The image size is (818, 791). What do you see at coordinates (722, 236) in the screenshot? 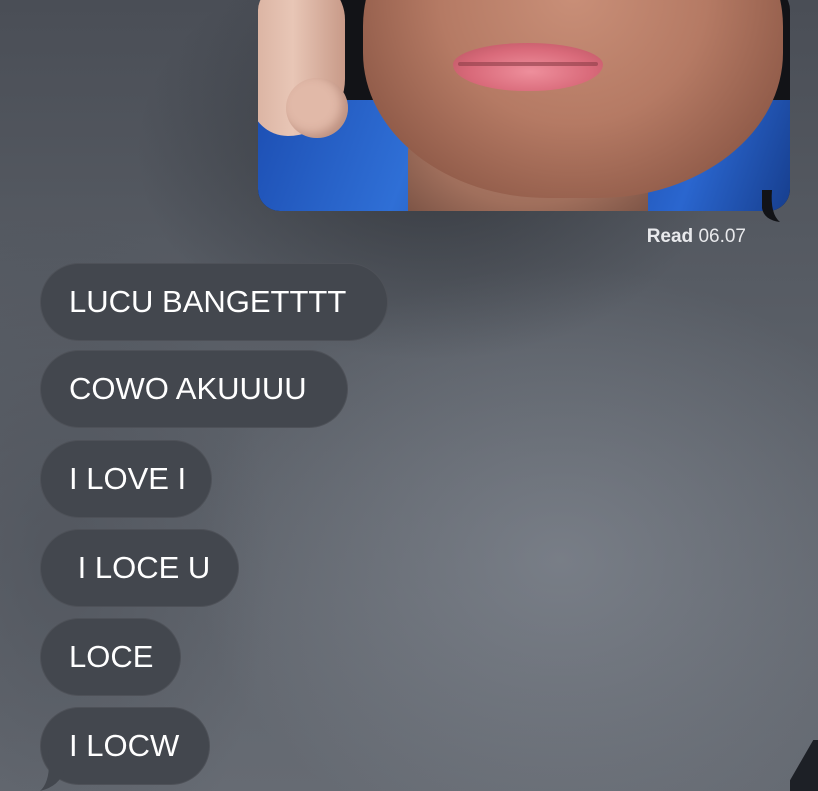
I see `read-receipt-time: 06.07` at bounding box center [722, 236].